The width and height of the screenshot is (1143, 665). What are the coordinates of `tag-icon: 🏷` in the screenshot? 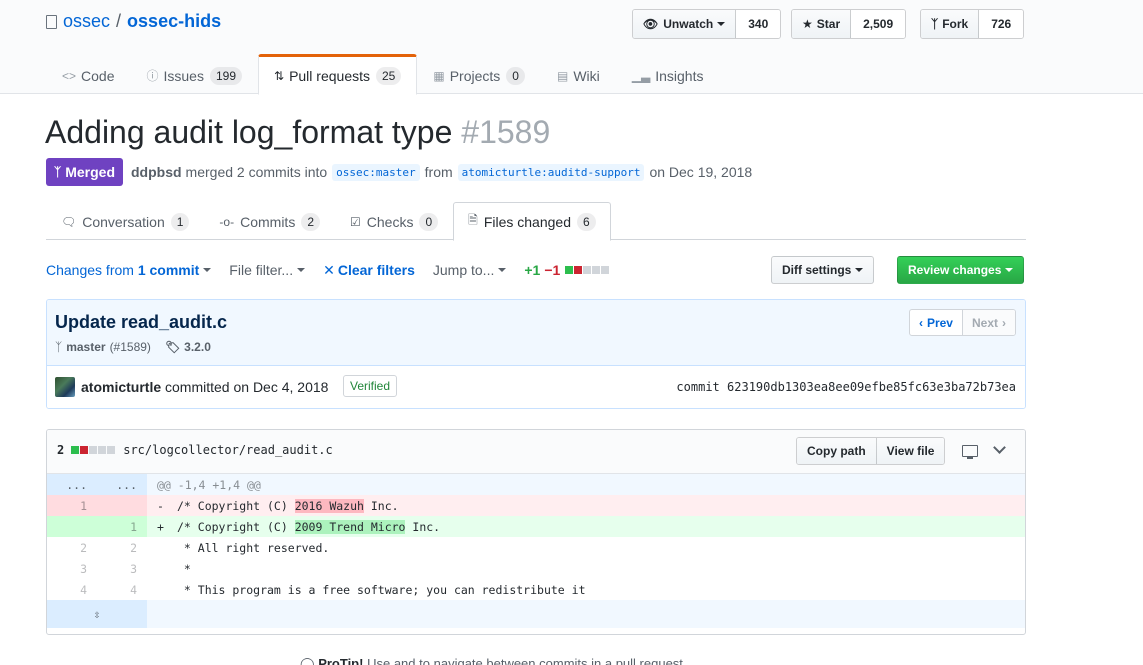 It's located at (172, 347).